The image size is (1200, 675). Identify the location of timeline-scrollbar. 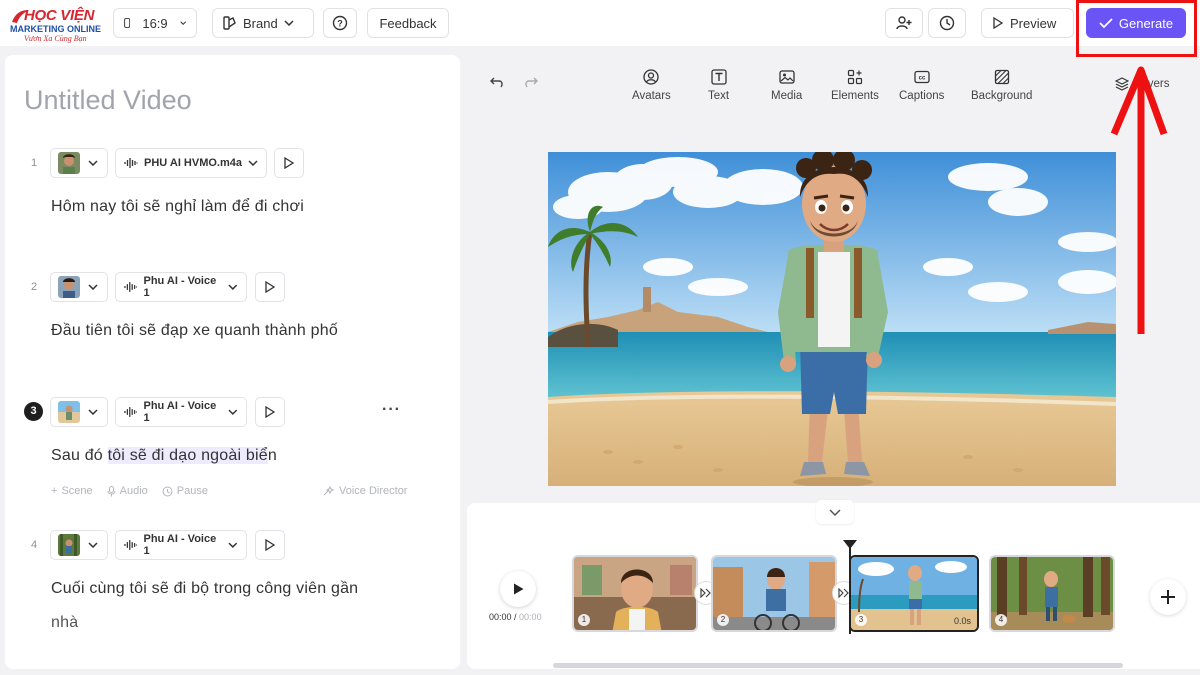
(838, 665).